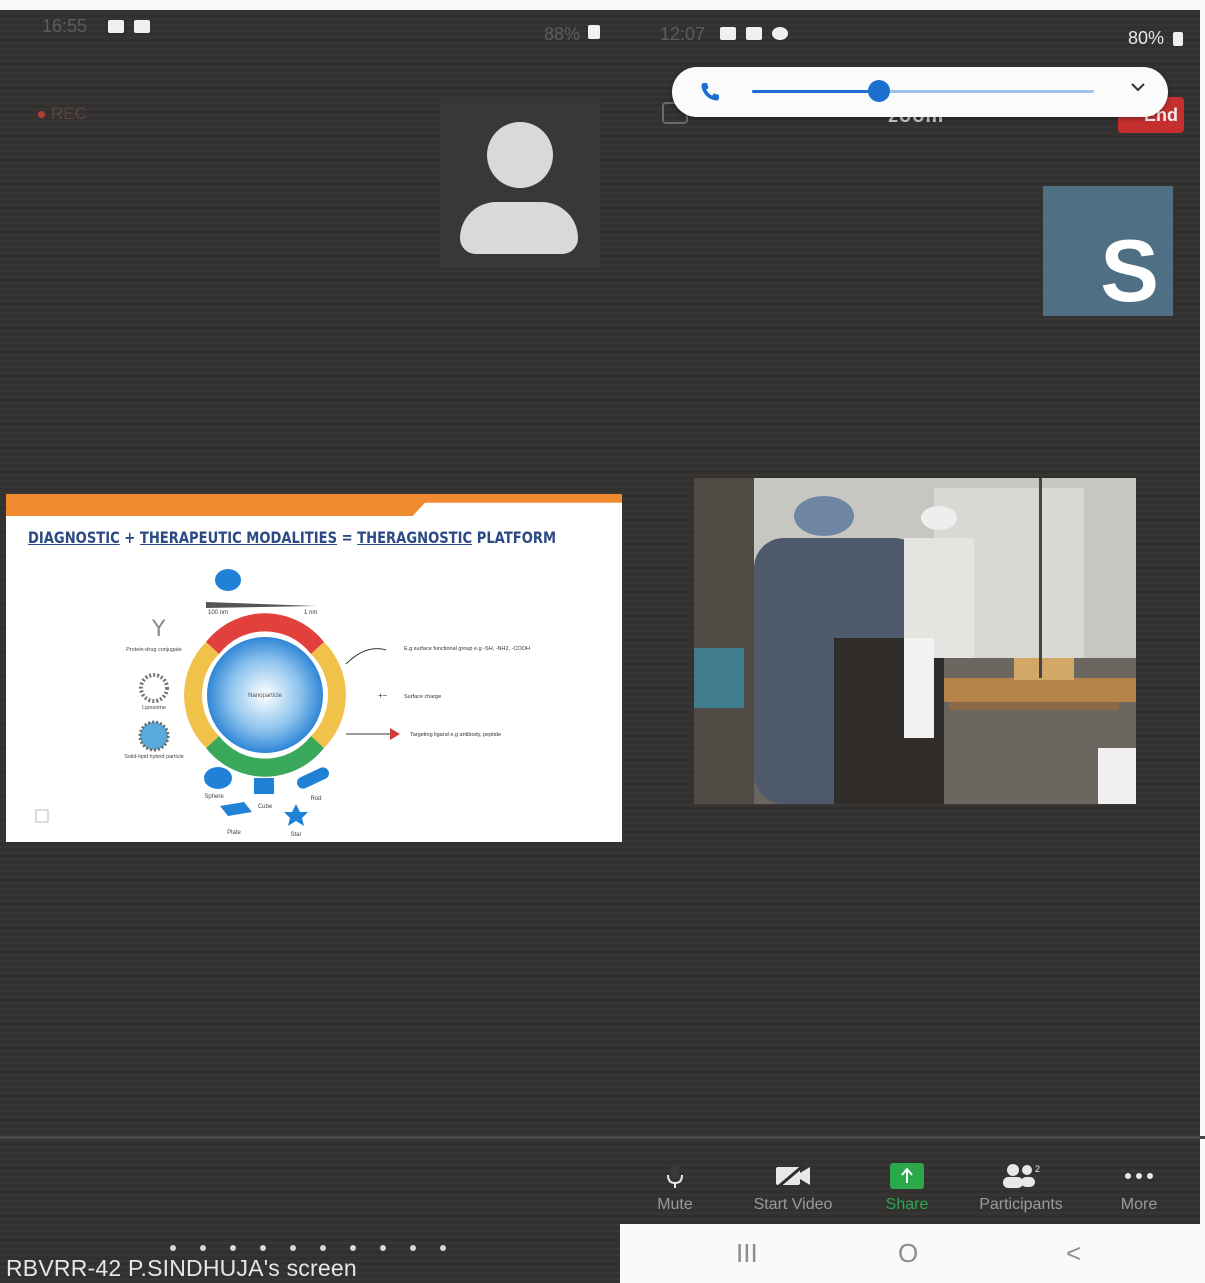 This screenshot has width=1205, height=1283. I want to click on call-volume-panel, so click(920, 92).